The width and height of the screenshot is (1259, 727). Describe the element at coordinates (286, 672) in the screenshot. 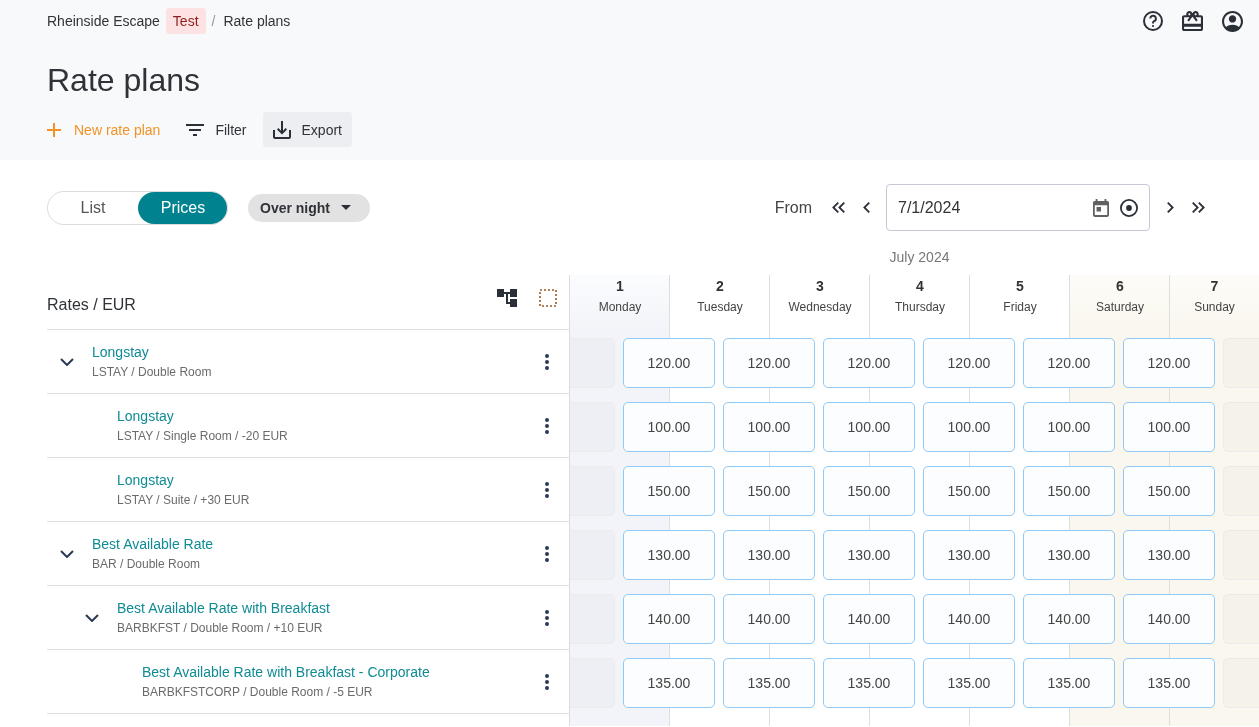

I see `rate-name: Best Available Rate with Breakfast - Corporate` at that location.